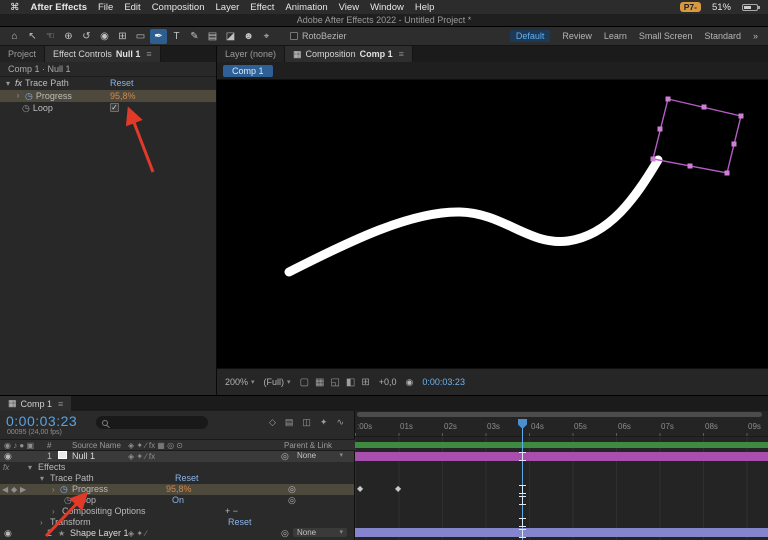  What do you see at coordinates (177, 533) in the screenshot?
I see `timeline-row-shape-layer: ◉ 2 ★ Shape Layer 1 ◈ ✦ ∕ ◎ None ▾` at bounding box center [177, 533].